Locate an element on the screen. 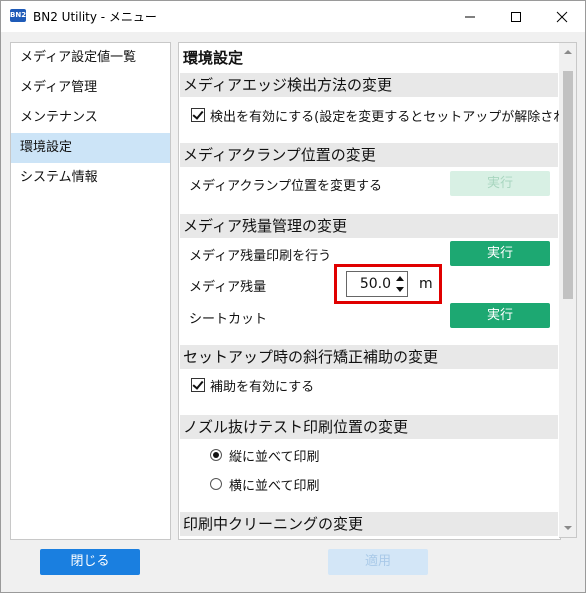 This screenshot has height=593, width=586. section-heading-skew-correction: セットアップ時の斜行矯正補助の変更 is located at coordinates (369, 357).